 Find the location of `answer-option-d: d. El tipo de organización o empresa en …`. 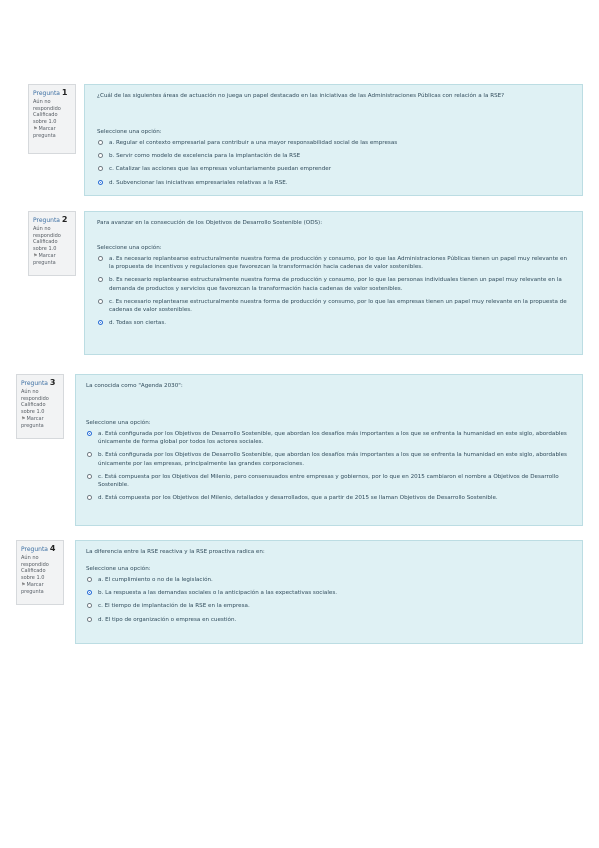

answer-option-d: d. El tipo de organización o empresa en … is located at coordinates (329, 620).